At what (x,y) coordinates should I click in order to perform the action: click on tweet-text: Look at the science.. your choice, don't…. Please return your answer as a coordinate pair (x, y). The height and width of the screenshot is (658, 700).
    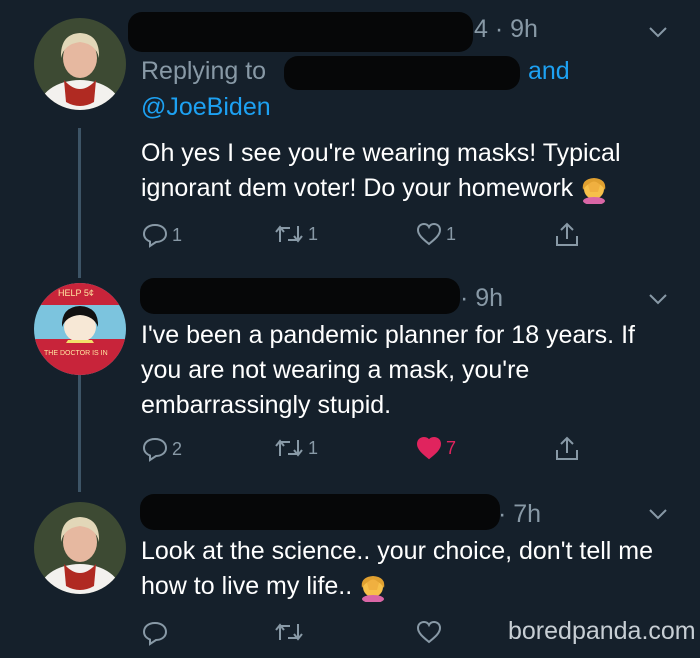
    Looking at the image, I should click on (411, 569).